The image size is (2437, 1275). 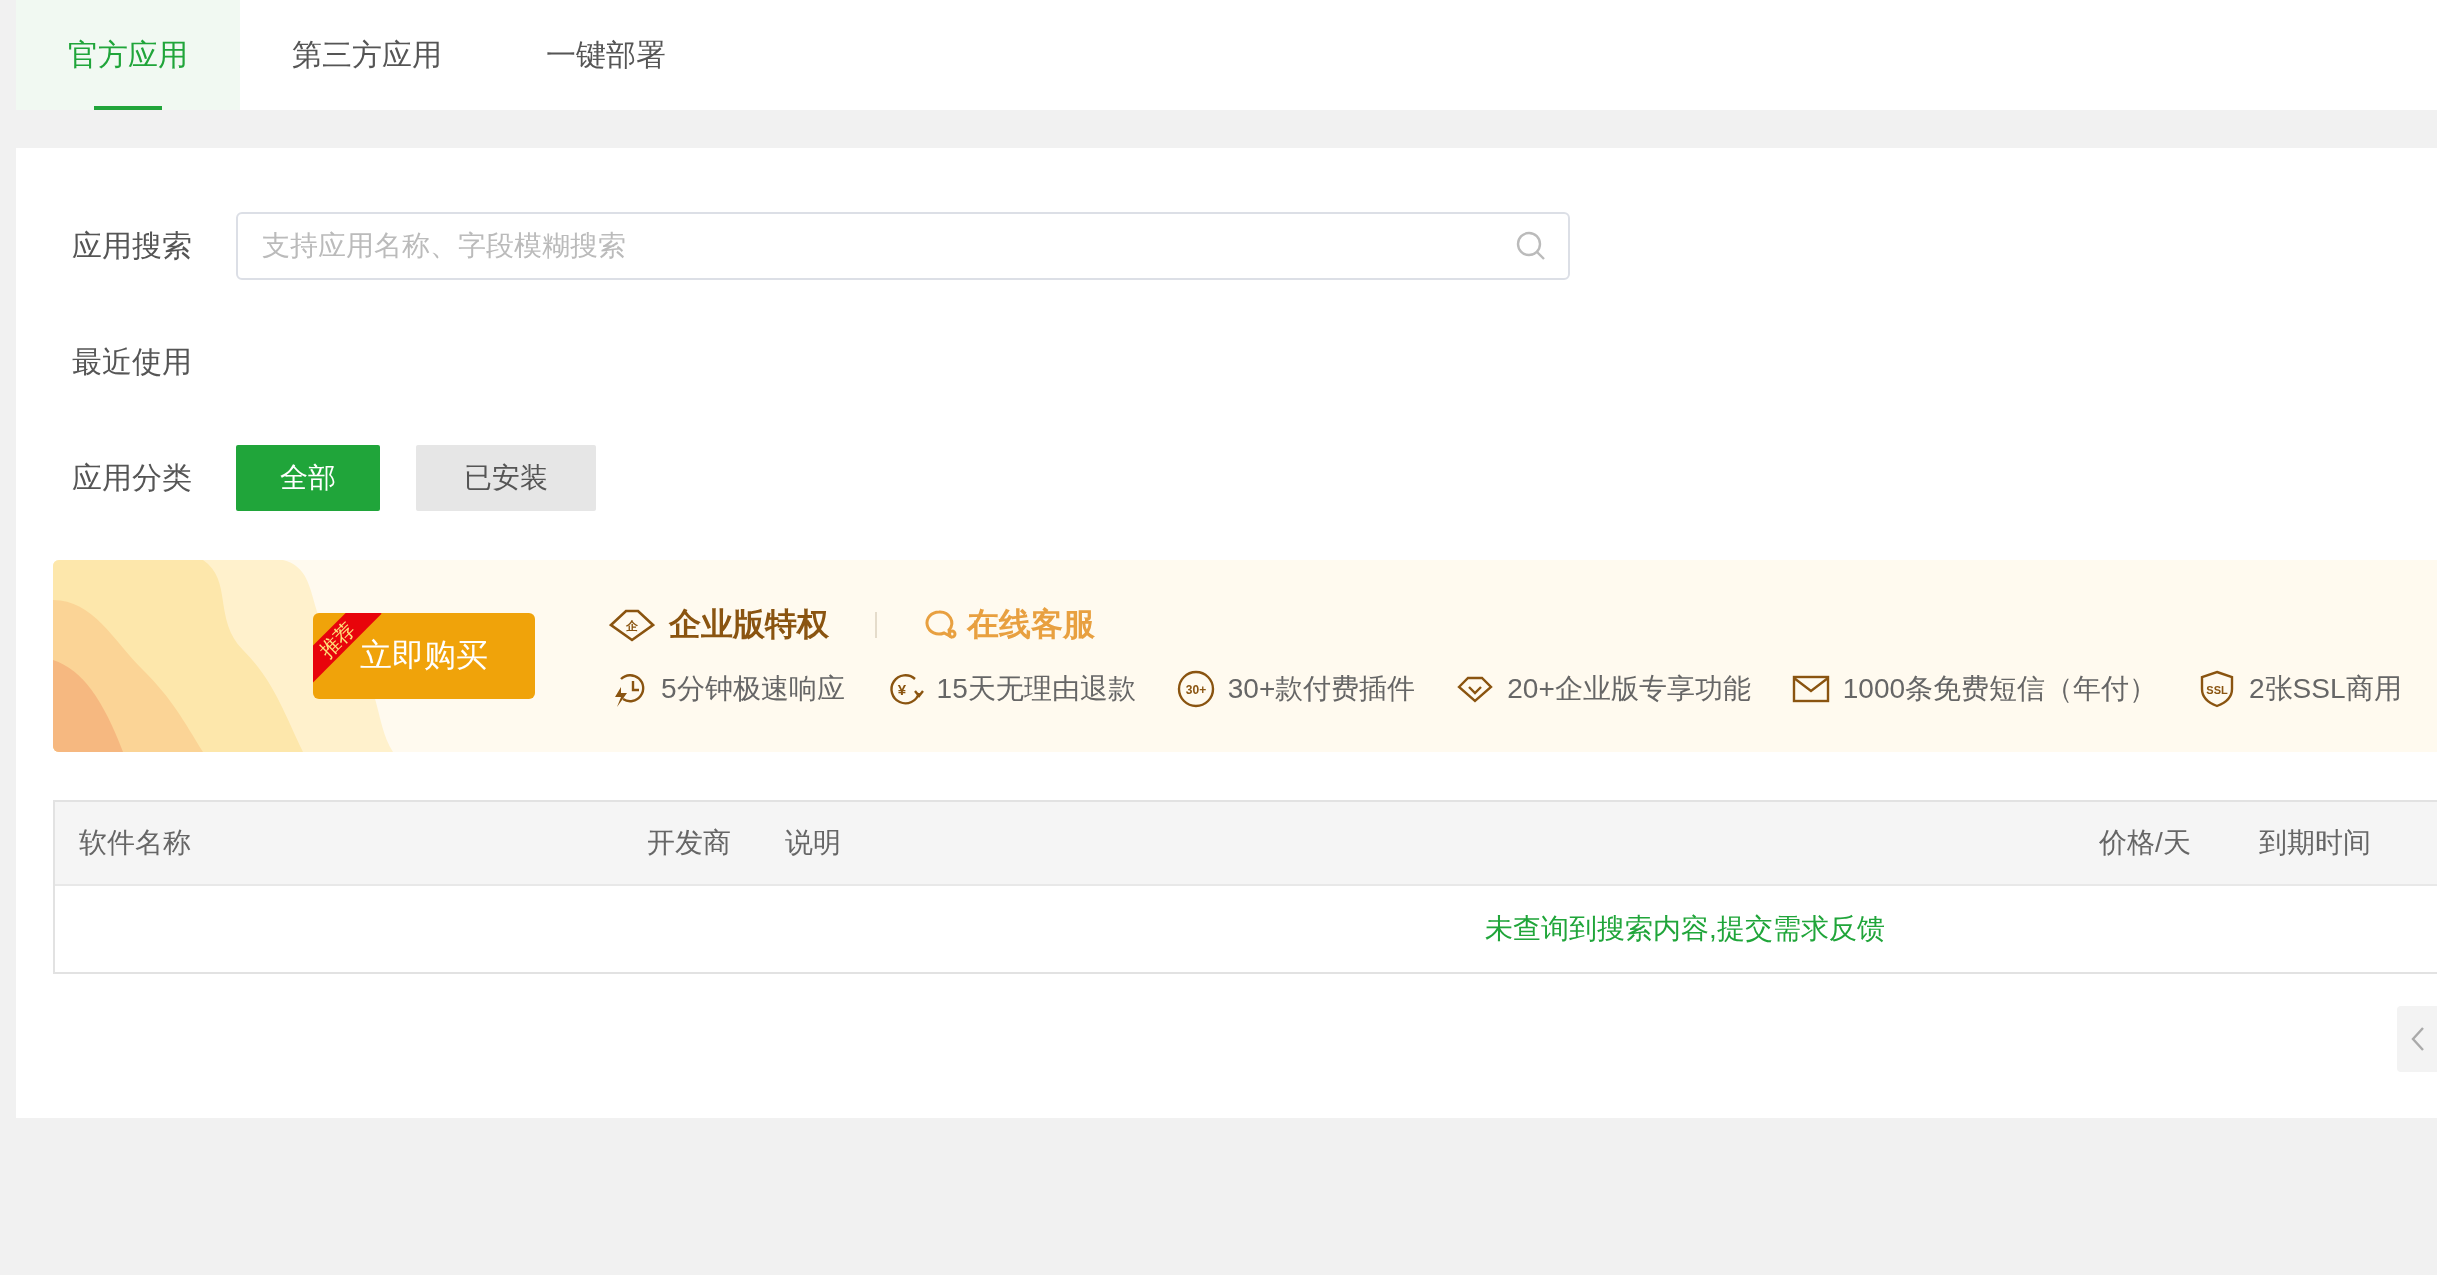 What do you see at coordinates (132, 477) in the screenshot?
I see `field-label: 应用分类` at bounding box center [132, 477].